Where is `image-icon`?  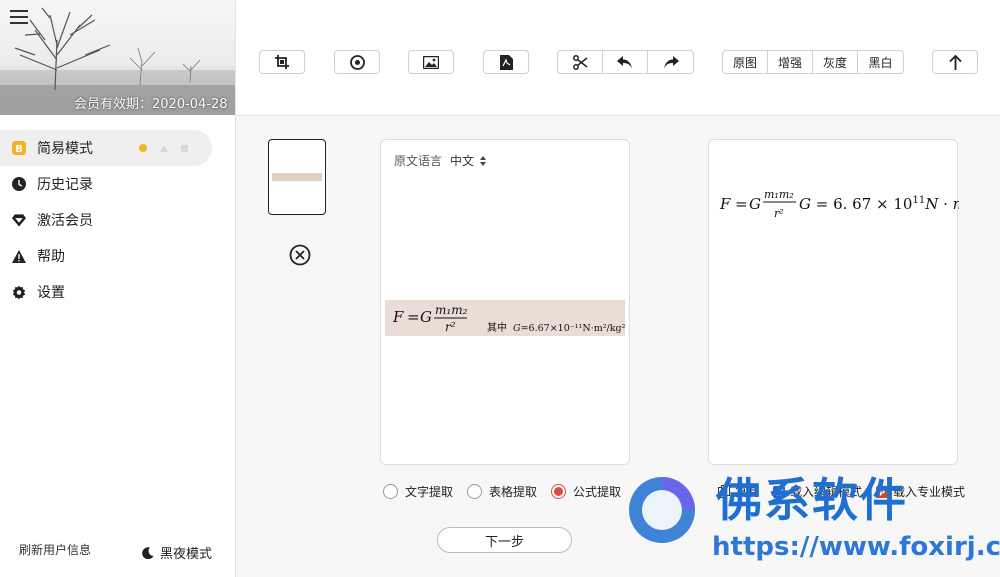 image-icon is located at coordinates (431, 62).